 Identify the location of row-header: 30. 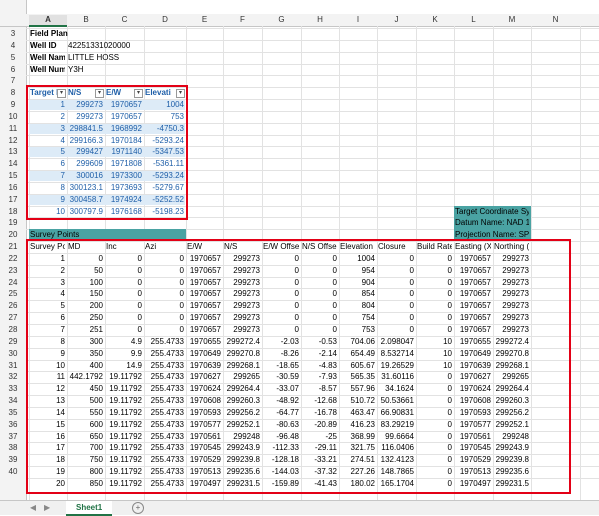
(13, 354).